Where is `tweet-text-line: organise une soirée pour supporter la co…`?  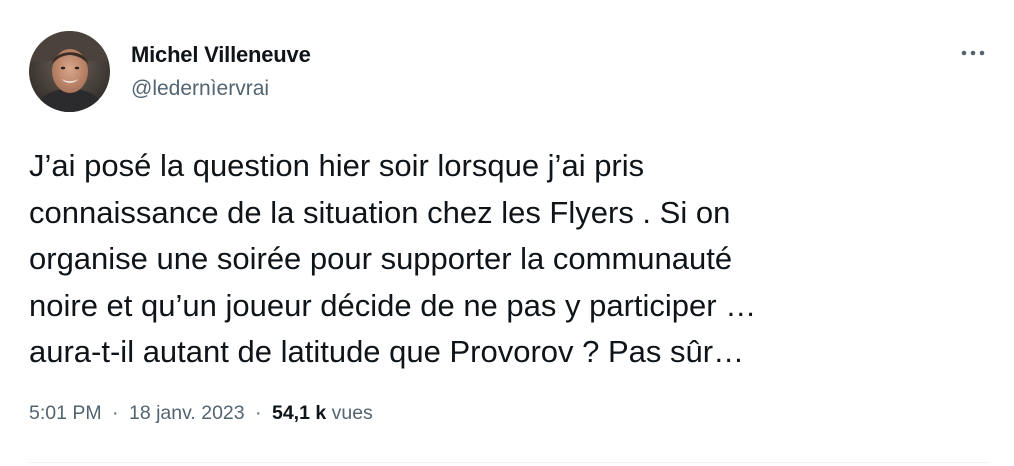 tweet-text-line: organise une soirée pour supporter la co… is located at coordinates (381, 258).